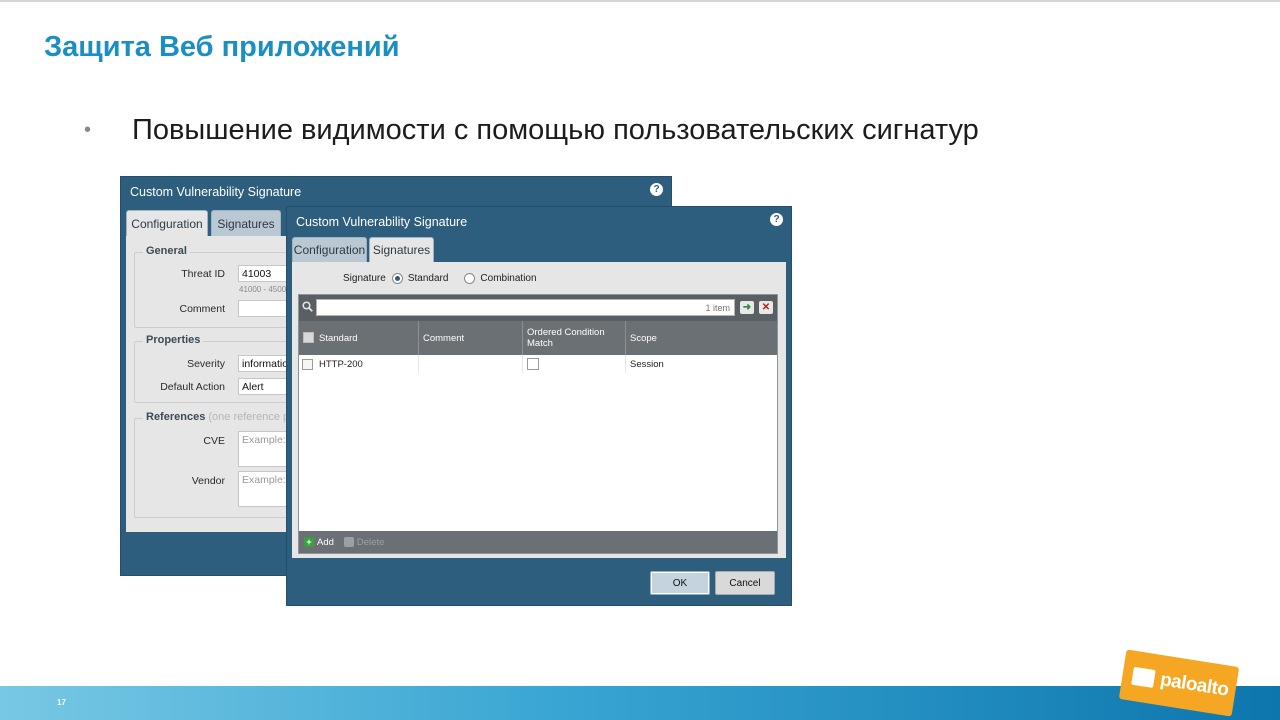  Describe the element at coordinates (166, 251) in the screenshot. I see `general-legend: General` at that location.